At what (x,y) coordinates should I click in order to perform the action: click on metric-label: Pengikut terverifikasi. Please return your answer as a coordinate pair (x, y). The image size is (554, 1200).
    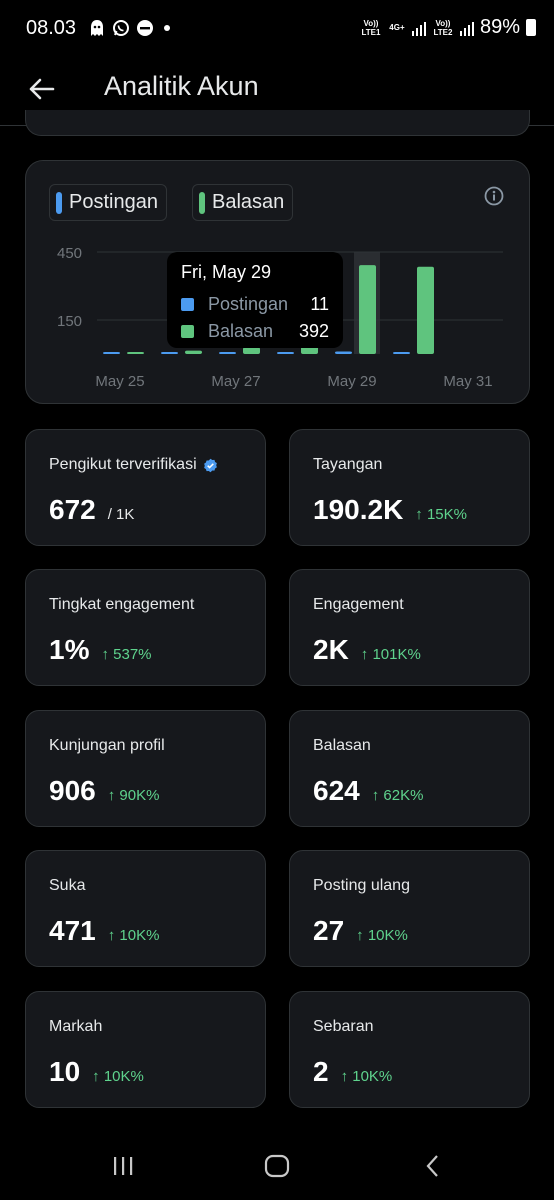
    Looking at the image, I should click on (123, 464).